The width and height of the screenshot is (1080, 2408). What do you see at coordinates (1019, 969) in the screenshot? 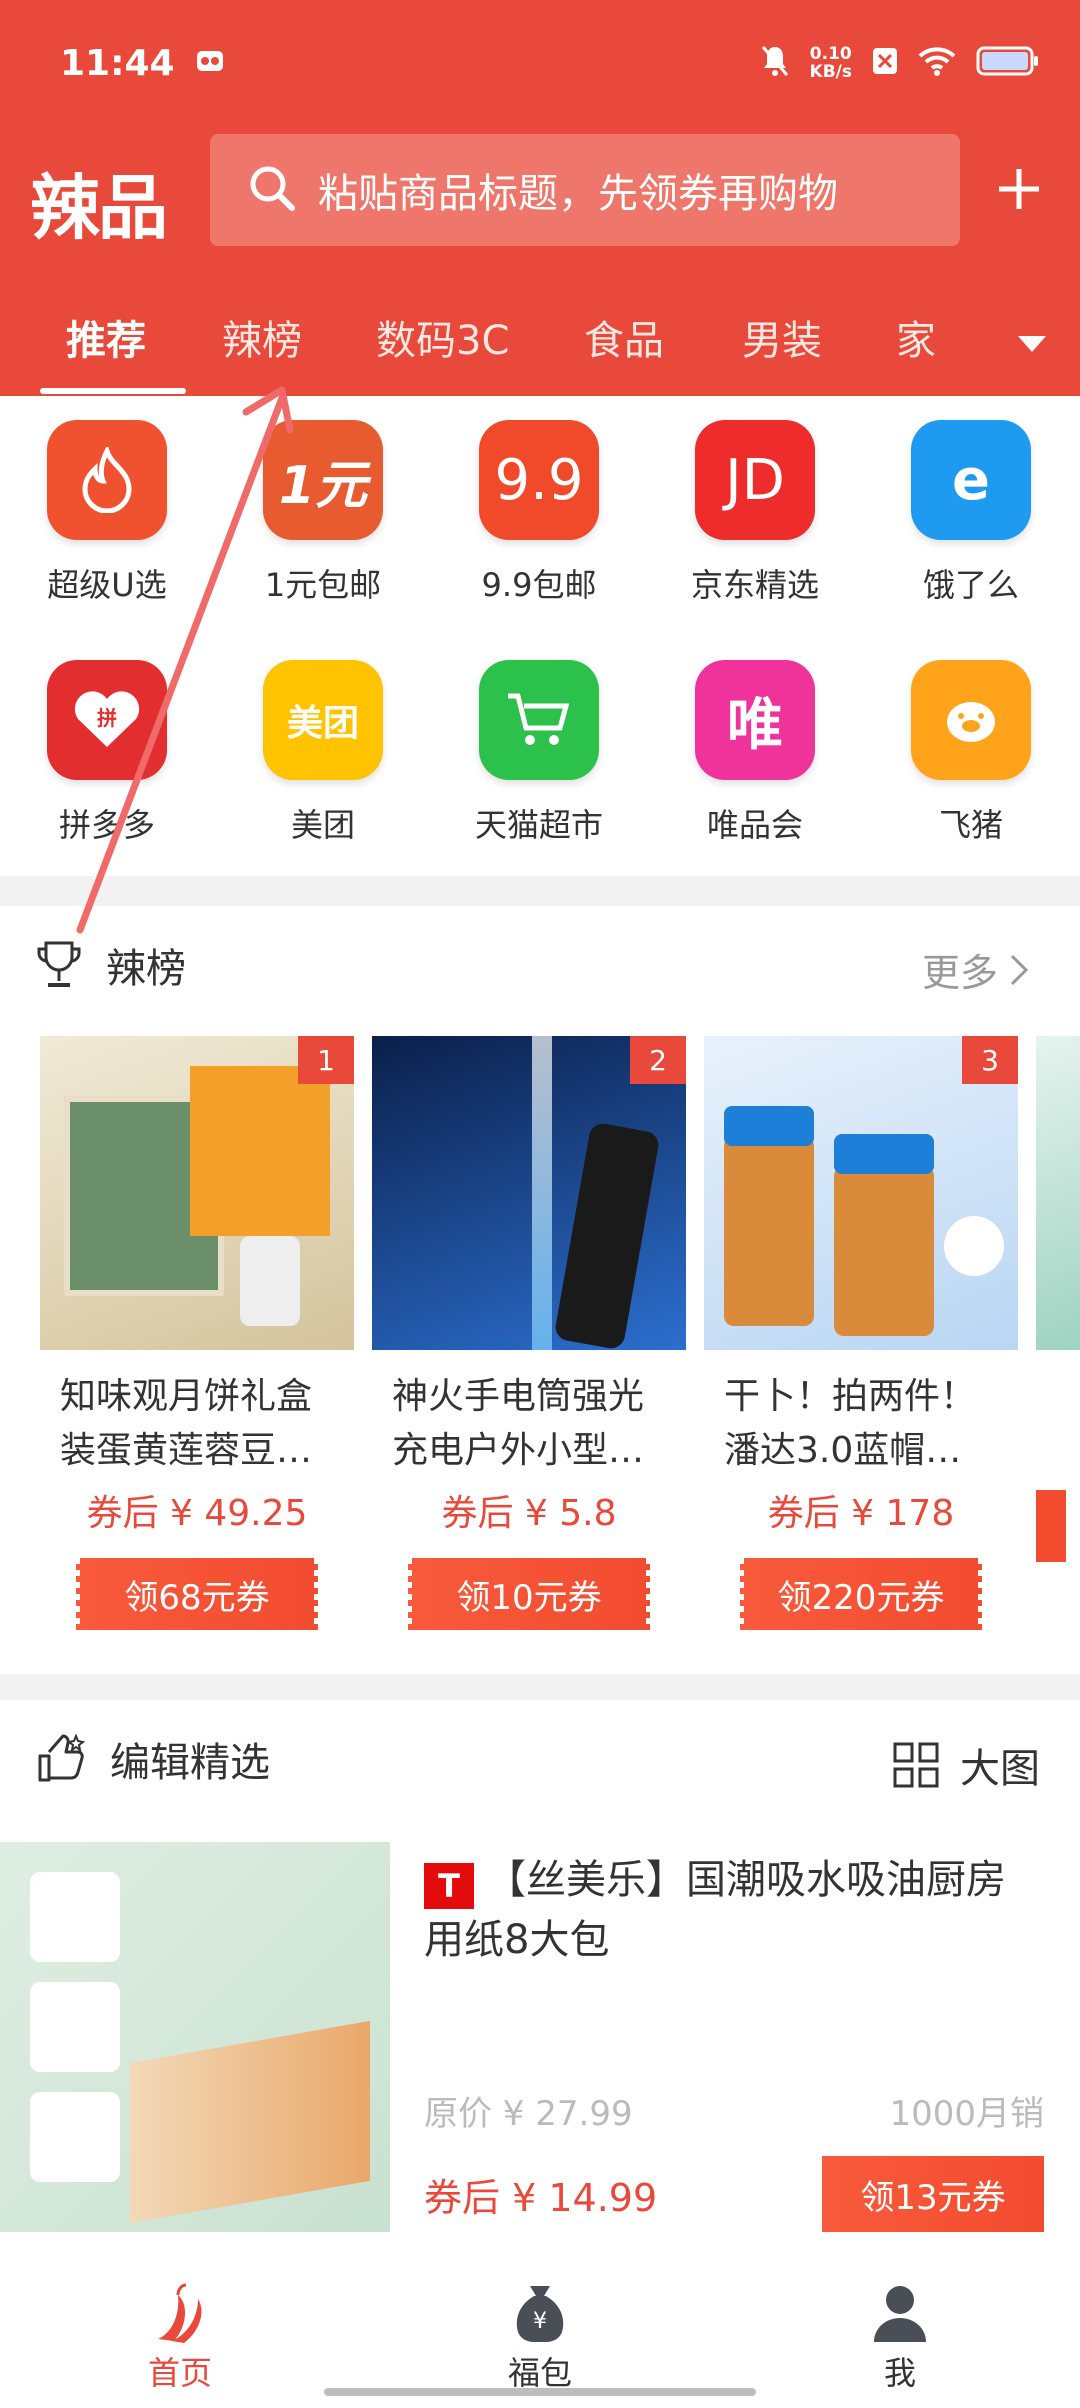
I see `chevron-right-icon` at bounding box center [1019, 969].